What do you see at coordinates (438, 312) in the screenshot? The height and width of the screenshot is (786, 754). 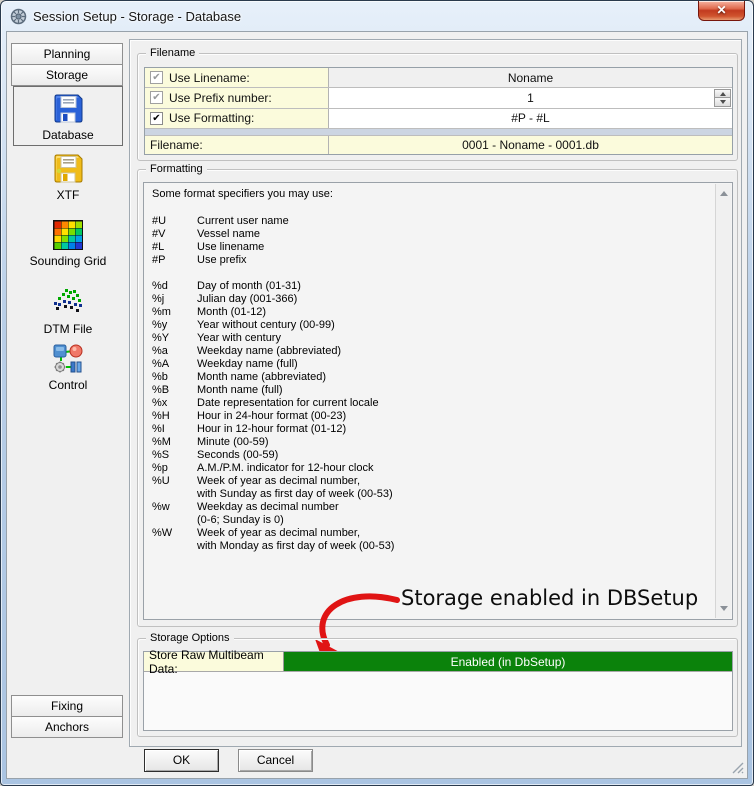 I see `list-item: %m Month (01-12)` at bounding box center [438, 312].